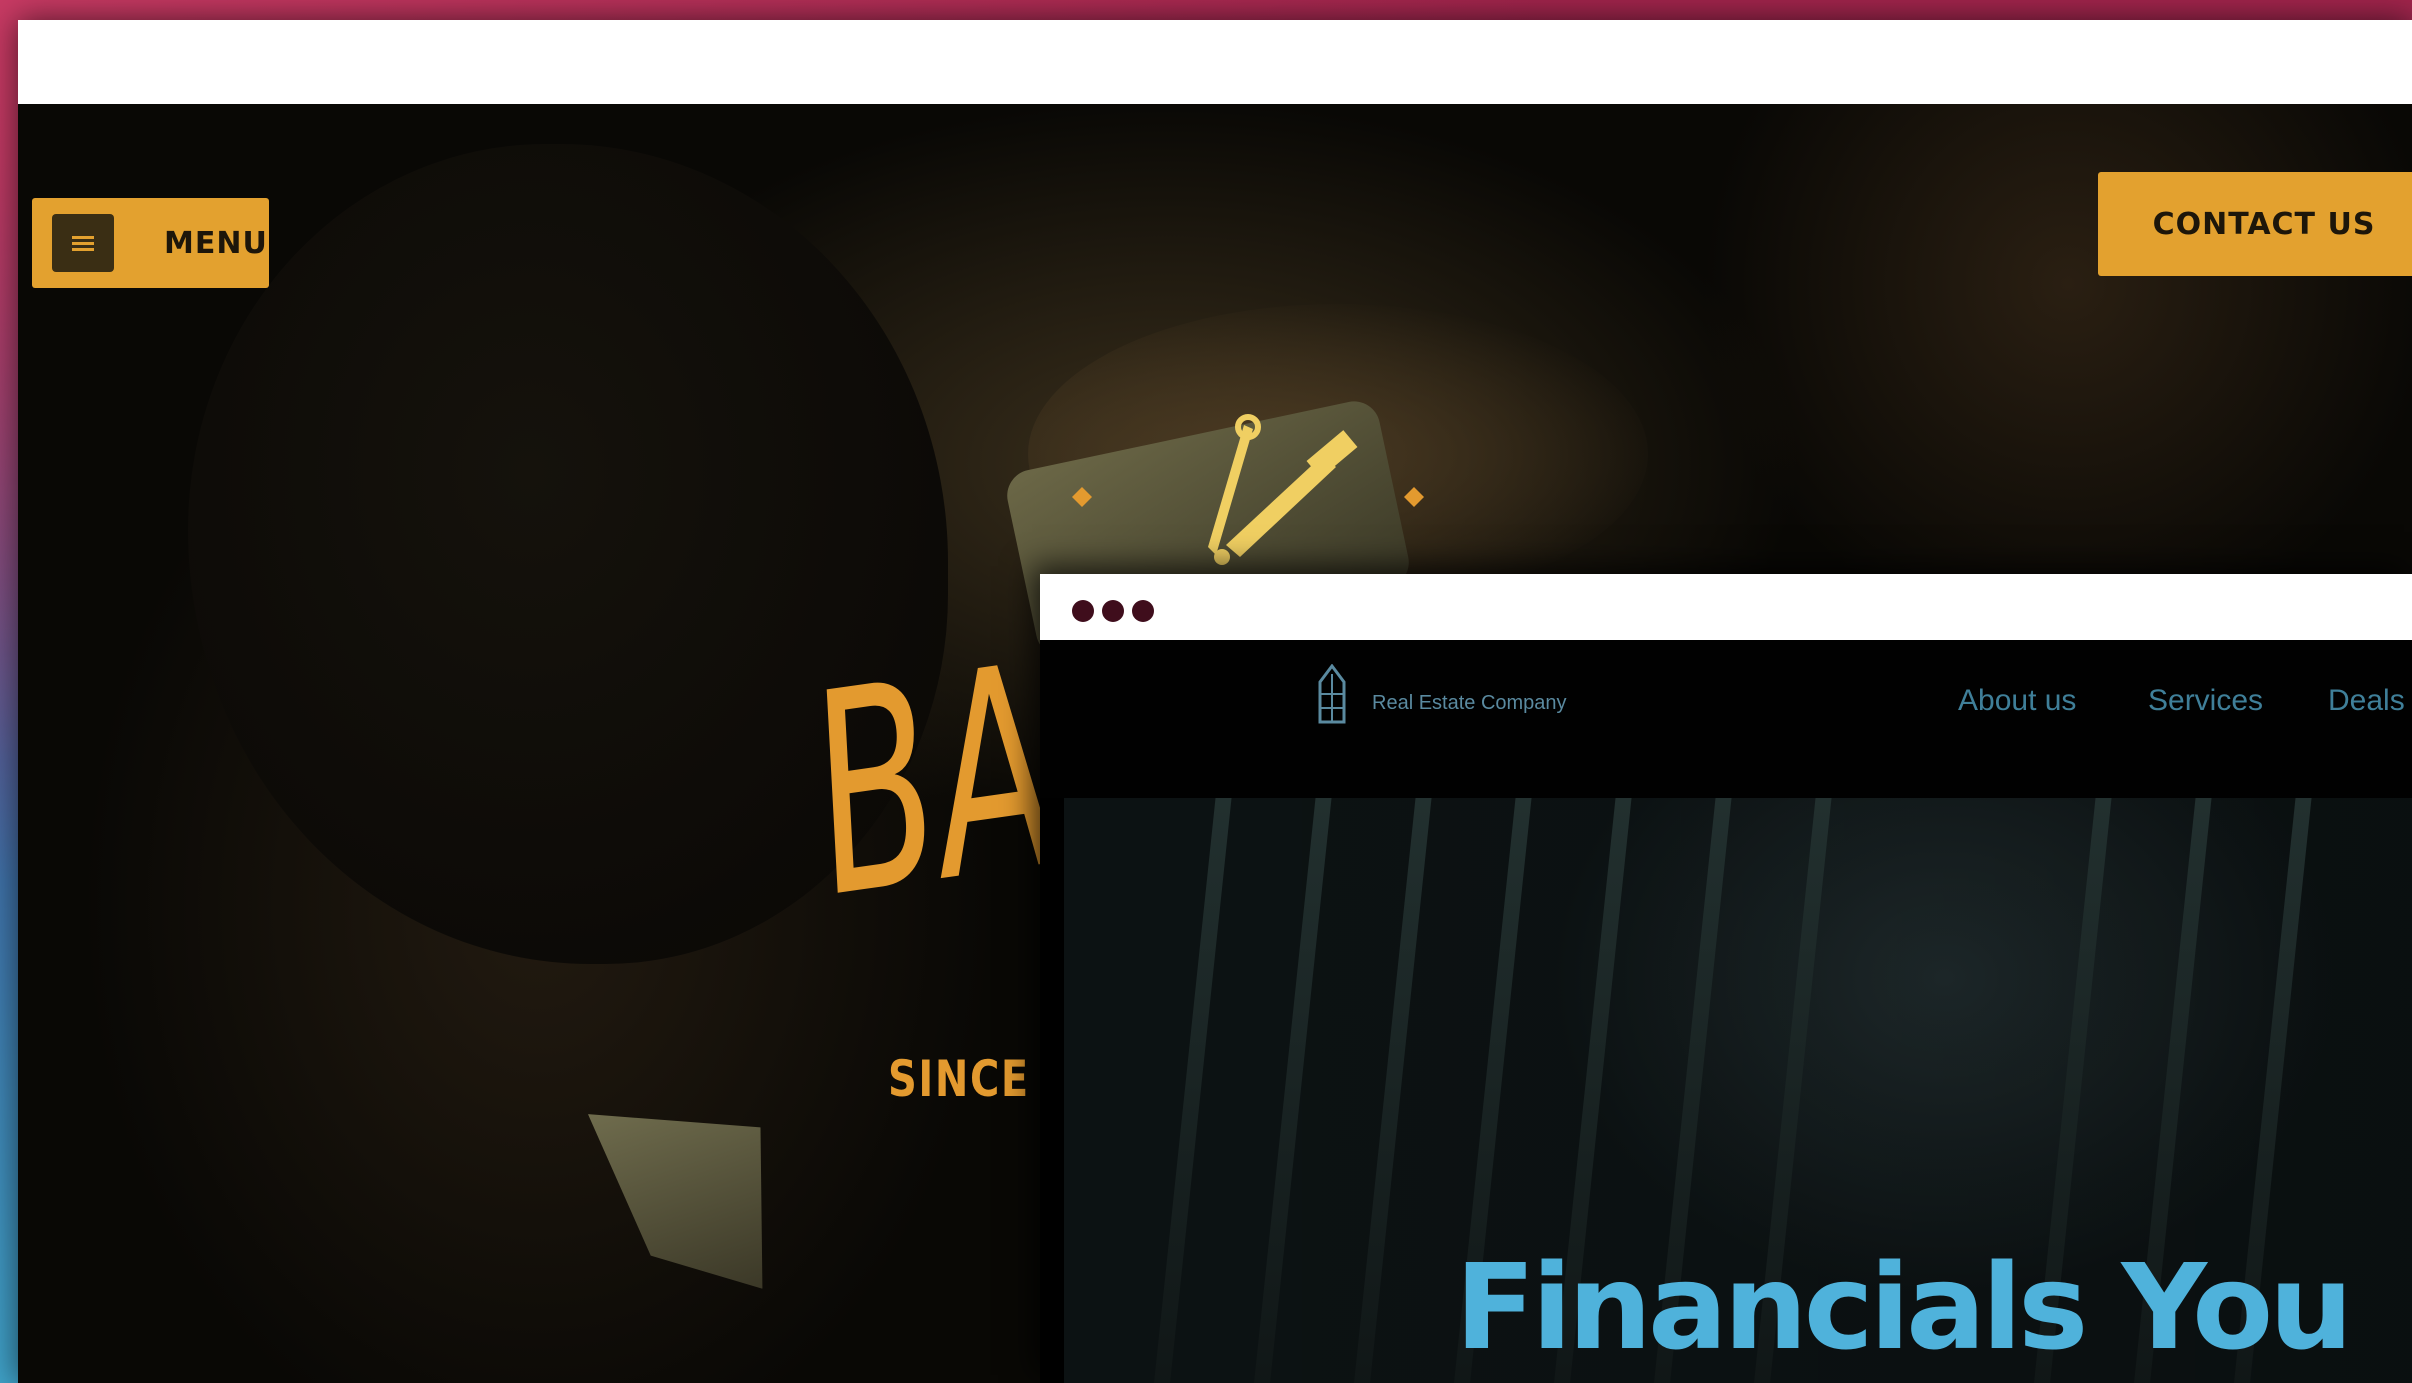 The image size is (2412, 1383). Describe the element at coordinates (1469, 703) in the screenshot. I see `real-estate-brand-name: Real Estate Company` at that location.